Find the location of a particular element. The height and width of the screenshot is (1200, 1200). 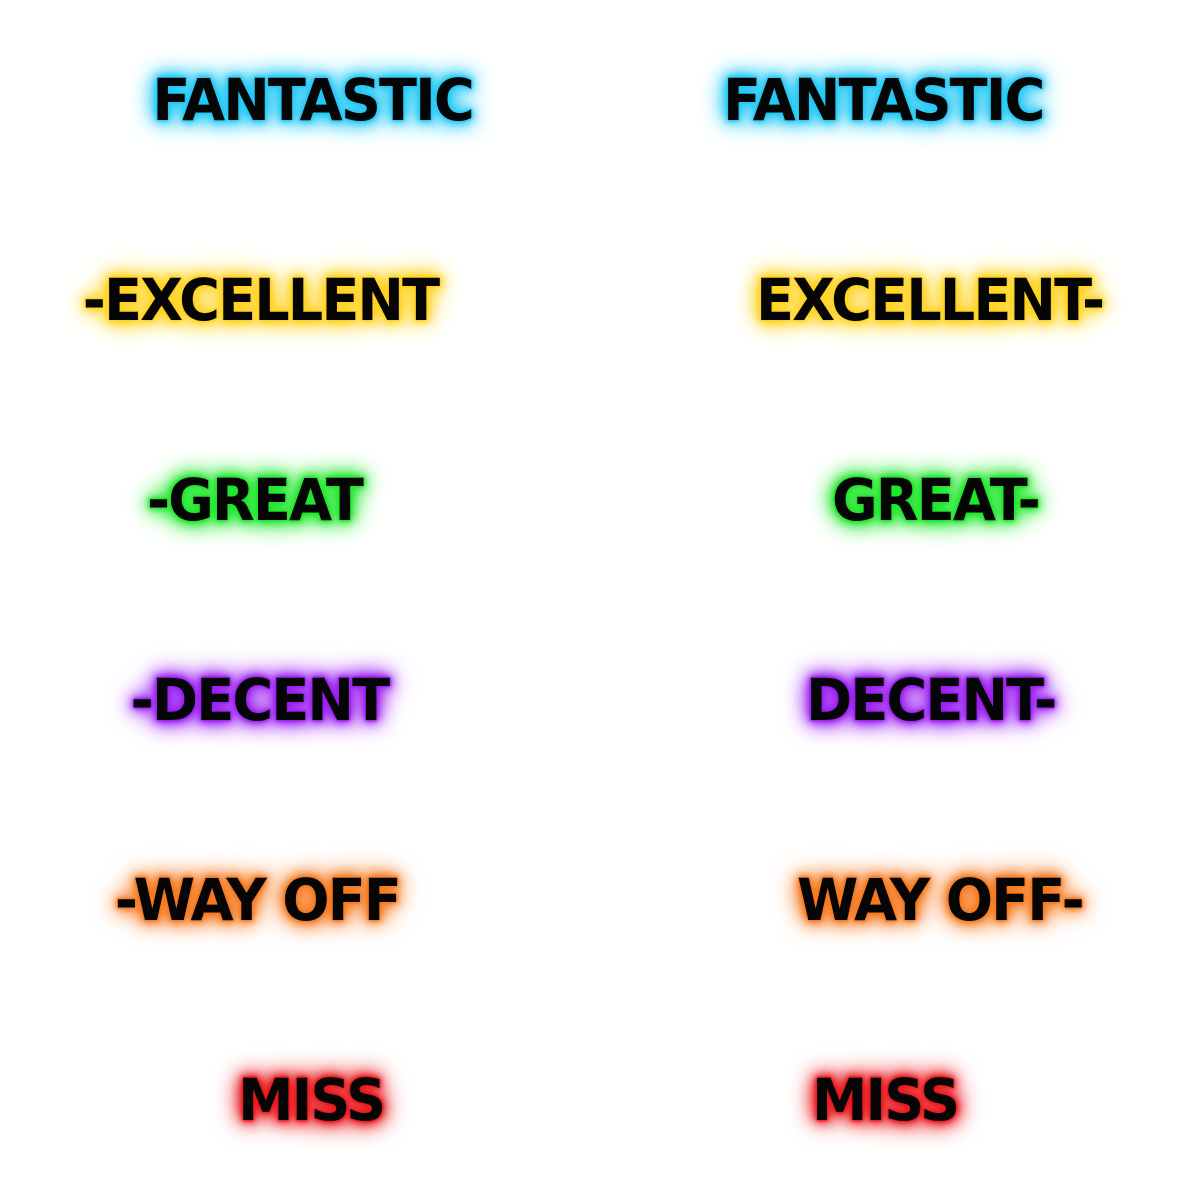

judgment-fantastic-left: FANTASTIC is located at coordinates (313, 100).